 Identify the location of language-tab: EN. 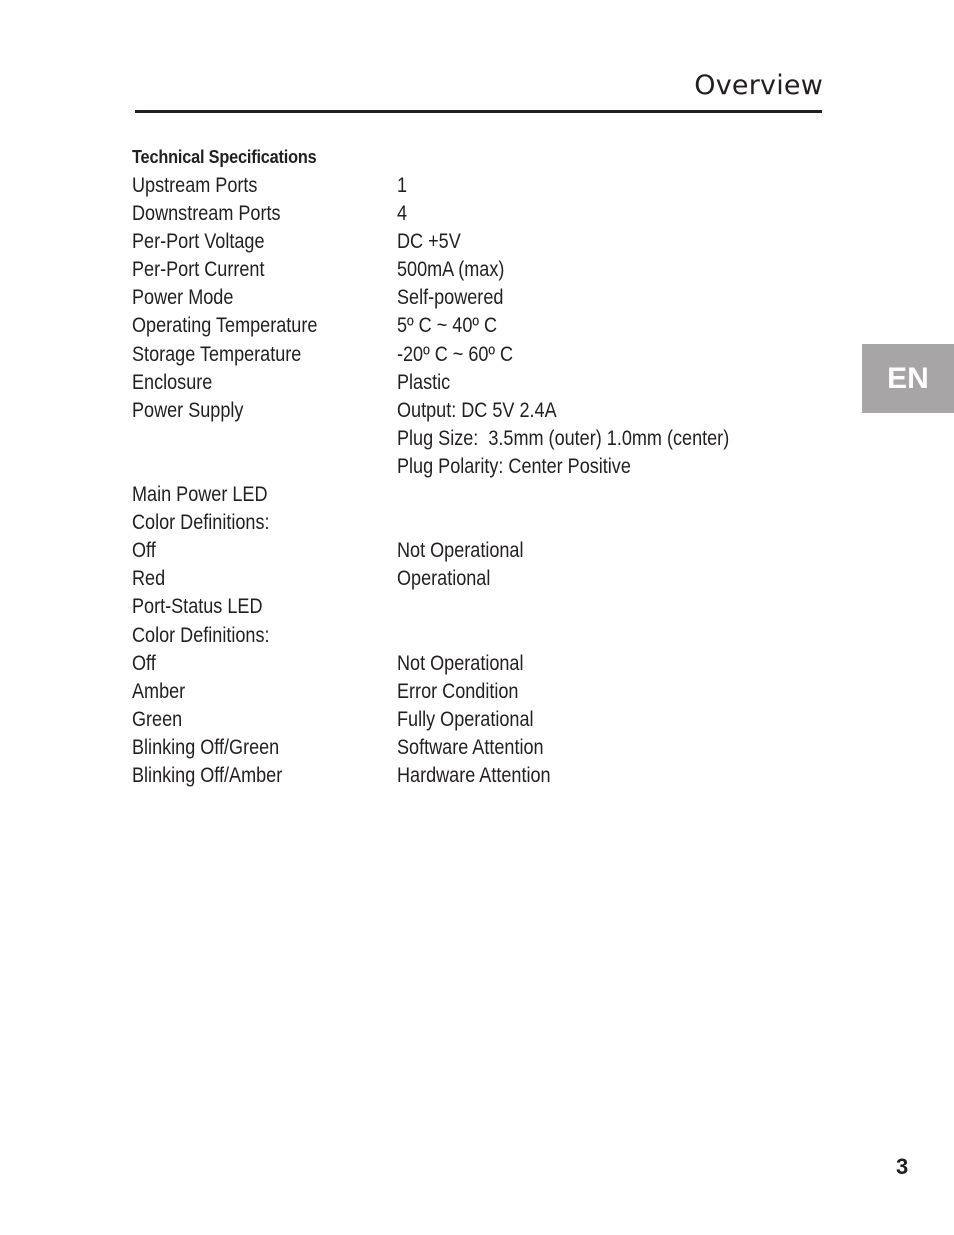
(908, 378).